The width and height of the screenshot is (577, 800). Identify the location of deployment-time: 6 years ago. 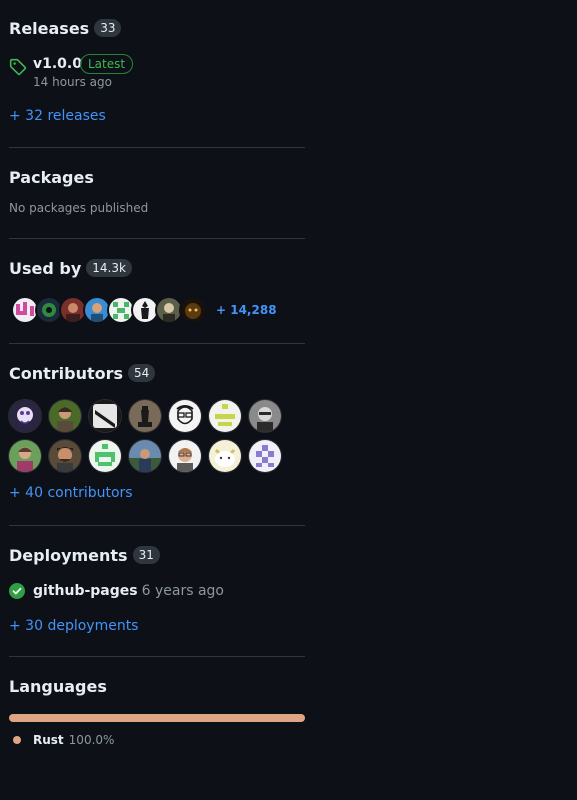
(182, 591).